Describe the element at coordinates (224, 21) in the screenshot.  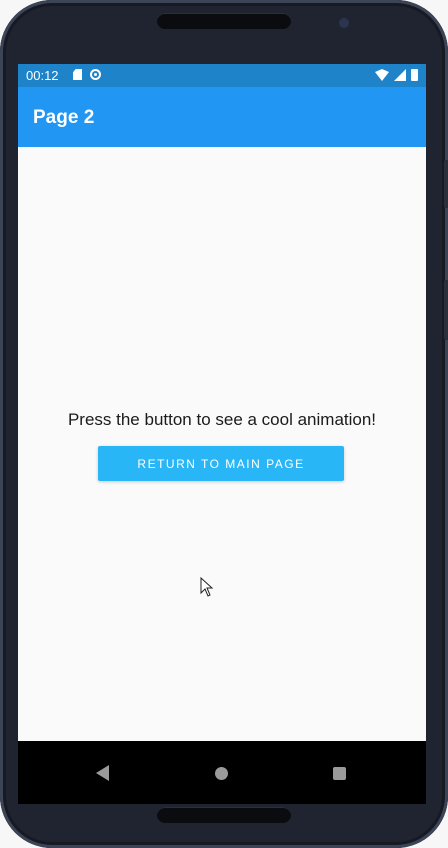
I see `top-speaker` at that location.